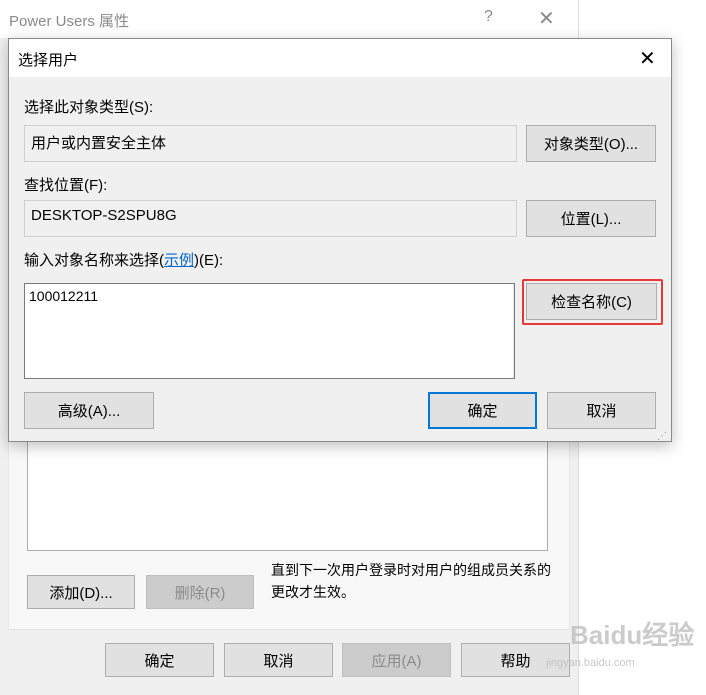  What do you see at coordinates (64, 296) in the screenshot?
I see `object-names-value: 100012211` at bounding box center [64, 296].